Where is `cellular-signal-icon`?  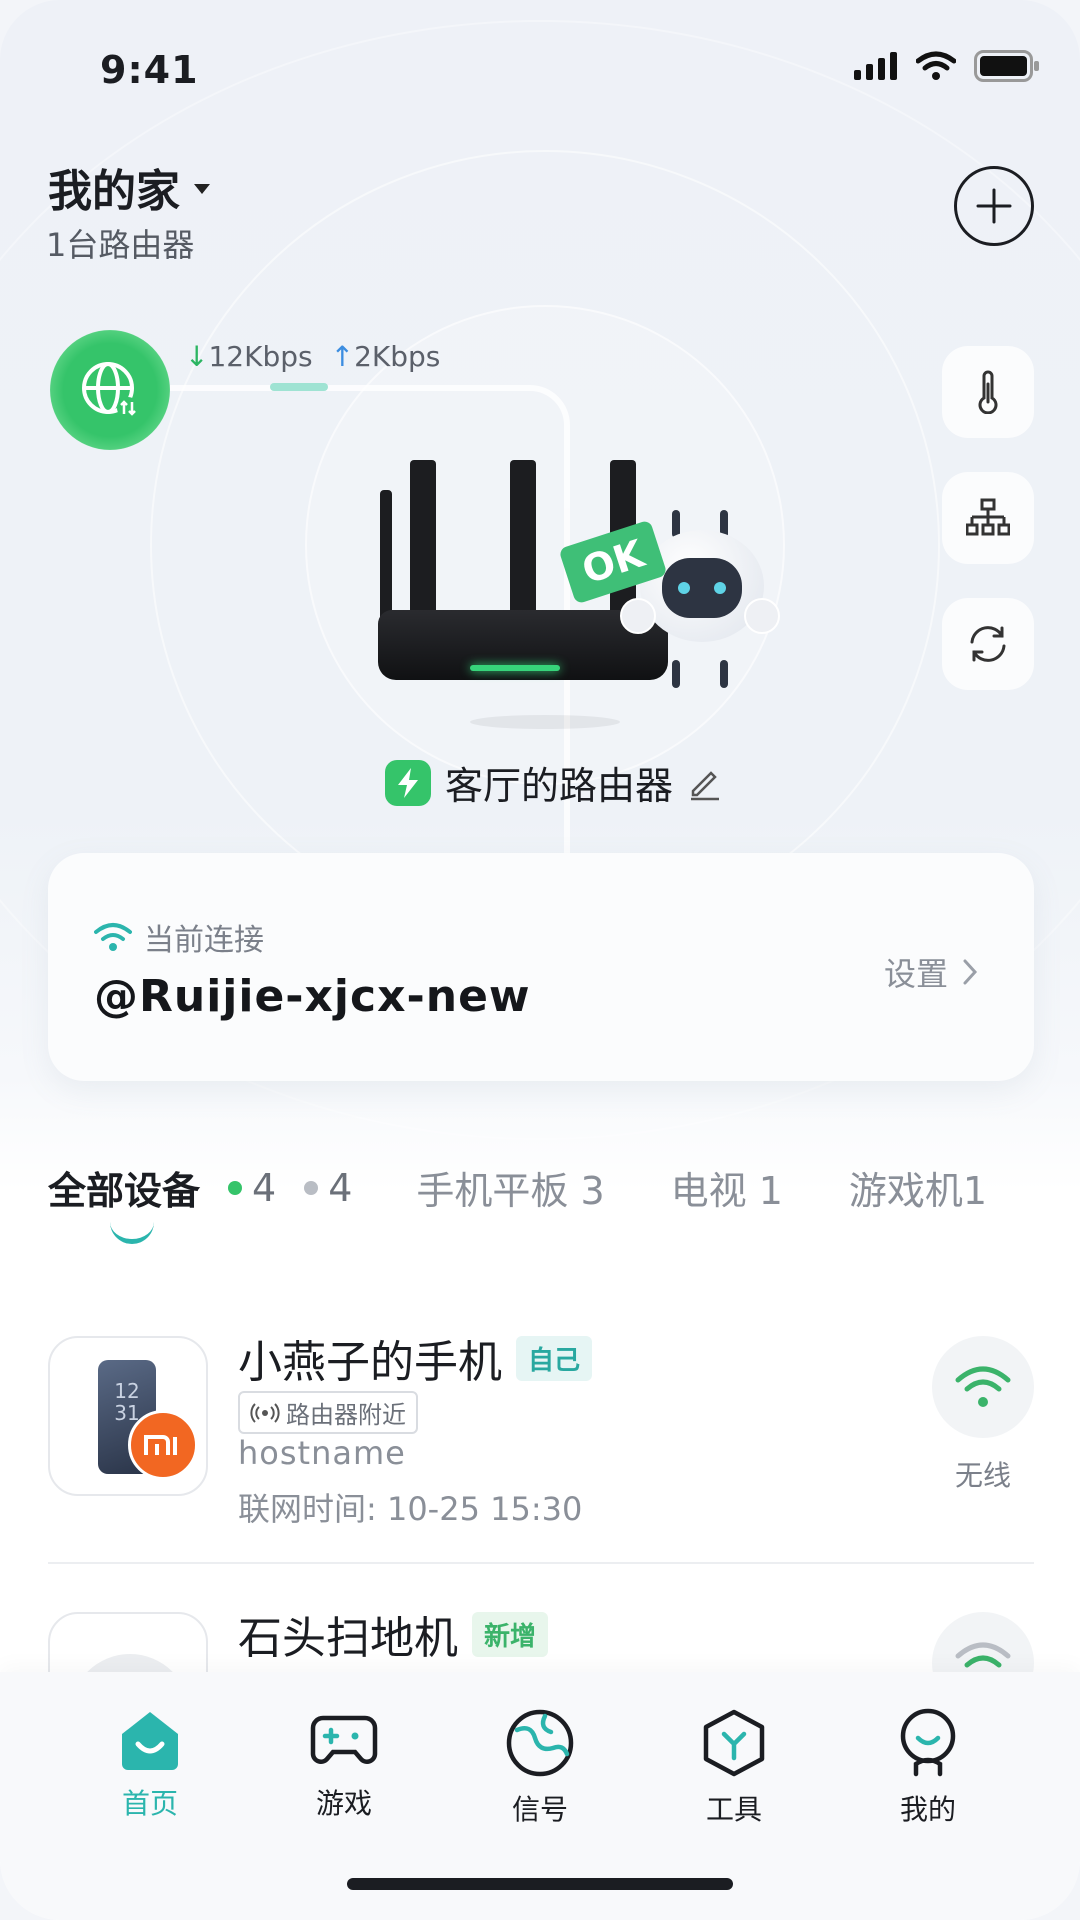
cellular-signal-icon is located at coordinates (875, 66).